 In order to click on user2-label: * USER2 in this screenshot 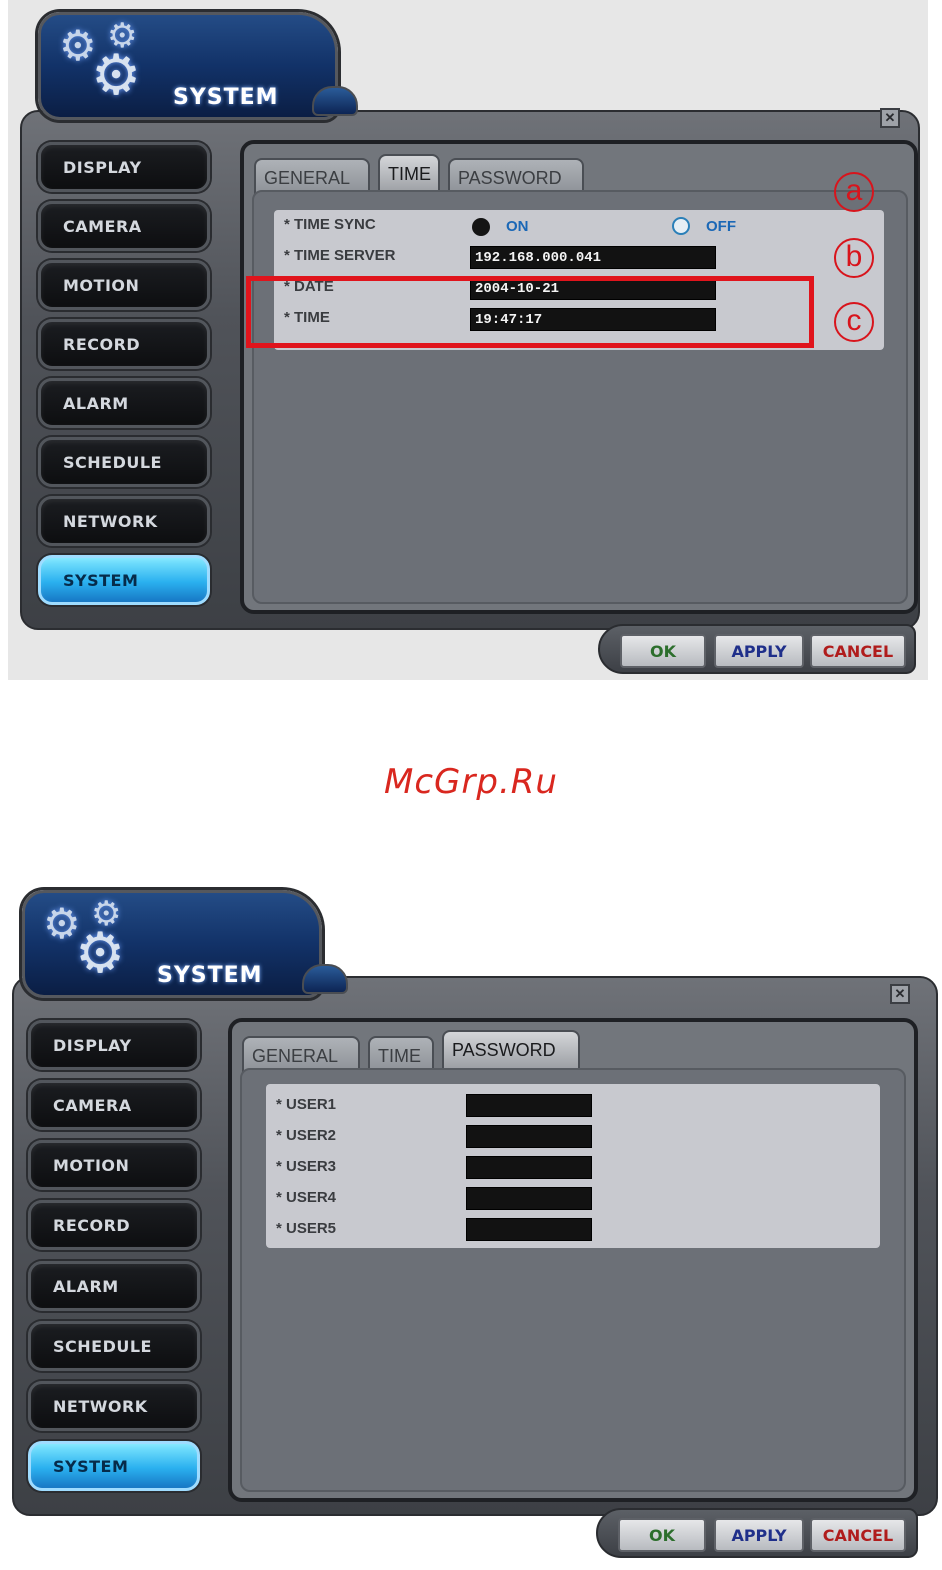, I will do `click(306, 1135)`.